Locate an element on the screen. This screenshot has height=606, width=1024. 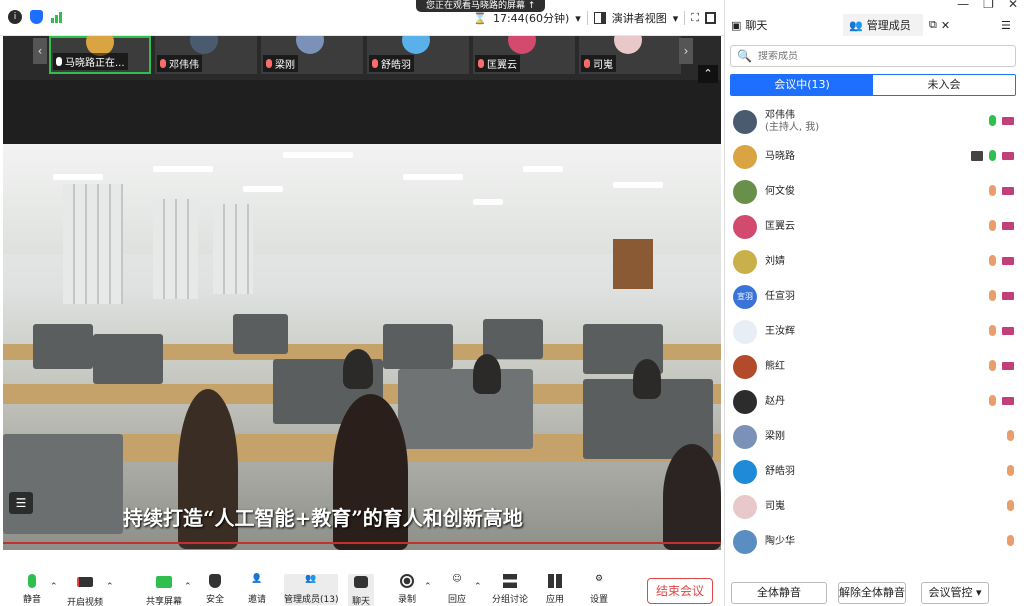
fullscreen-icon: ⛶ is located at coordinates (695, 18).